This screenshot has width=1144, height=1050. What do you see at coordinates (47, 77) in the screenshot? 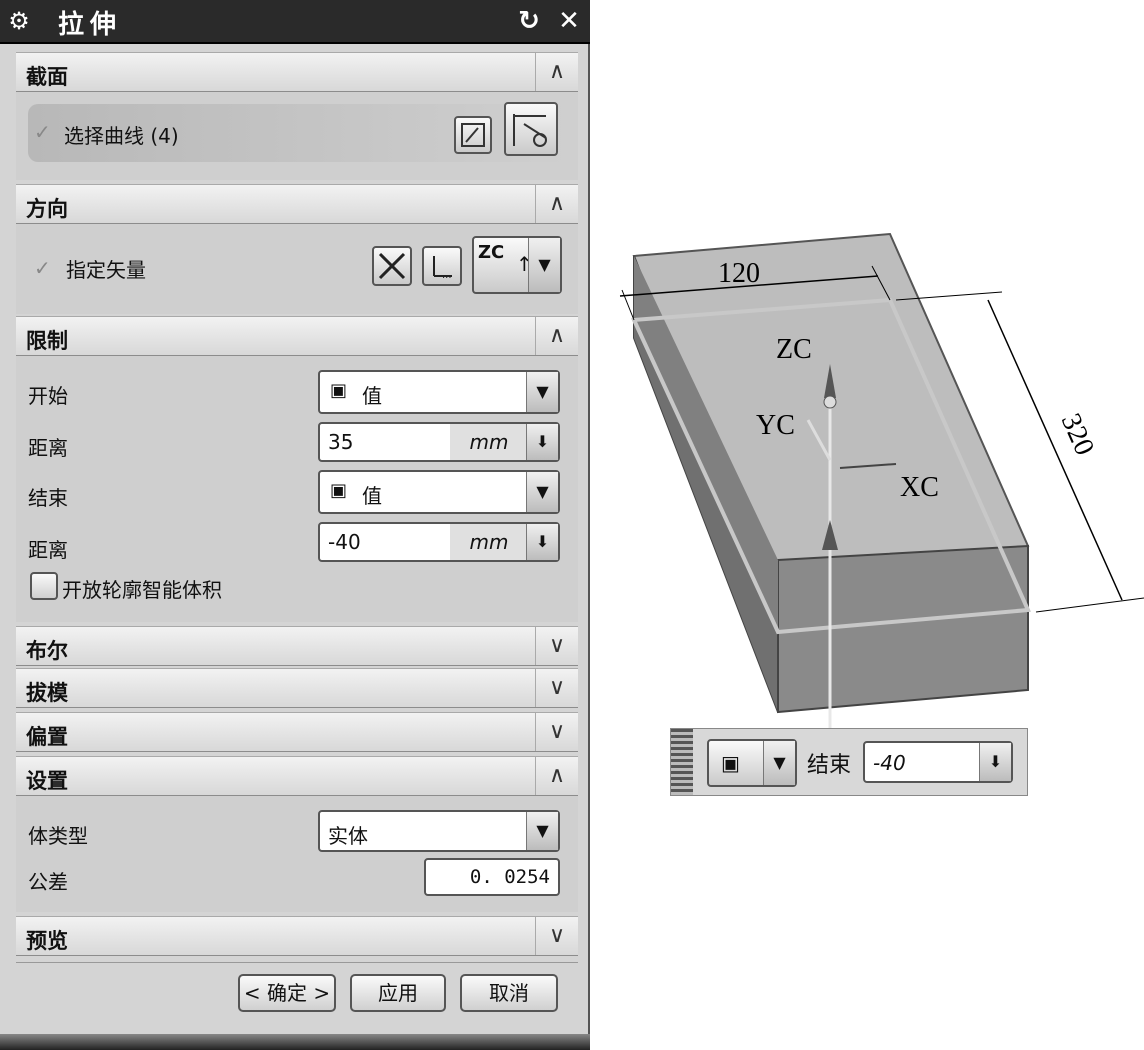
I see `section-header-label: 截面` at bounding box center [47, 77].